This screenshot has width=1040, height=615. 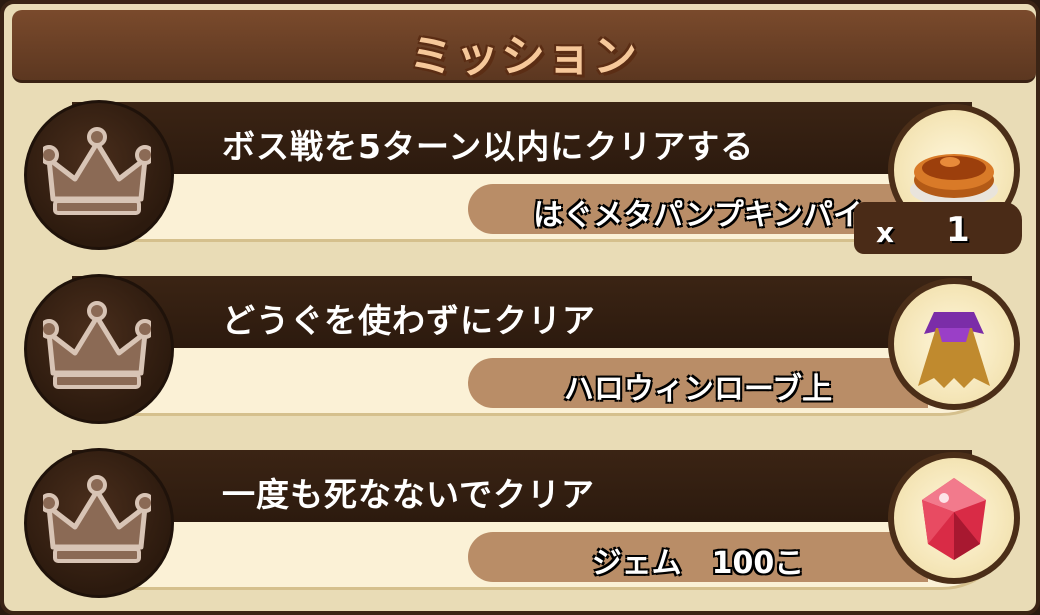 I want to click on quantity-multiplier: x, so click(x=885, y=232).